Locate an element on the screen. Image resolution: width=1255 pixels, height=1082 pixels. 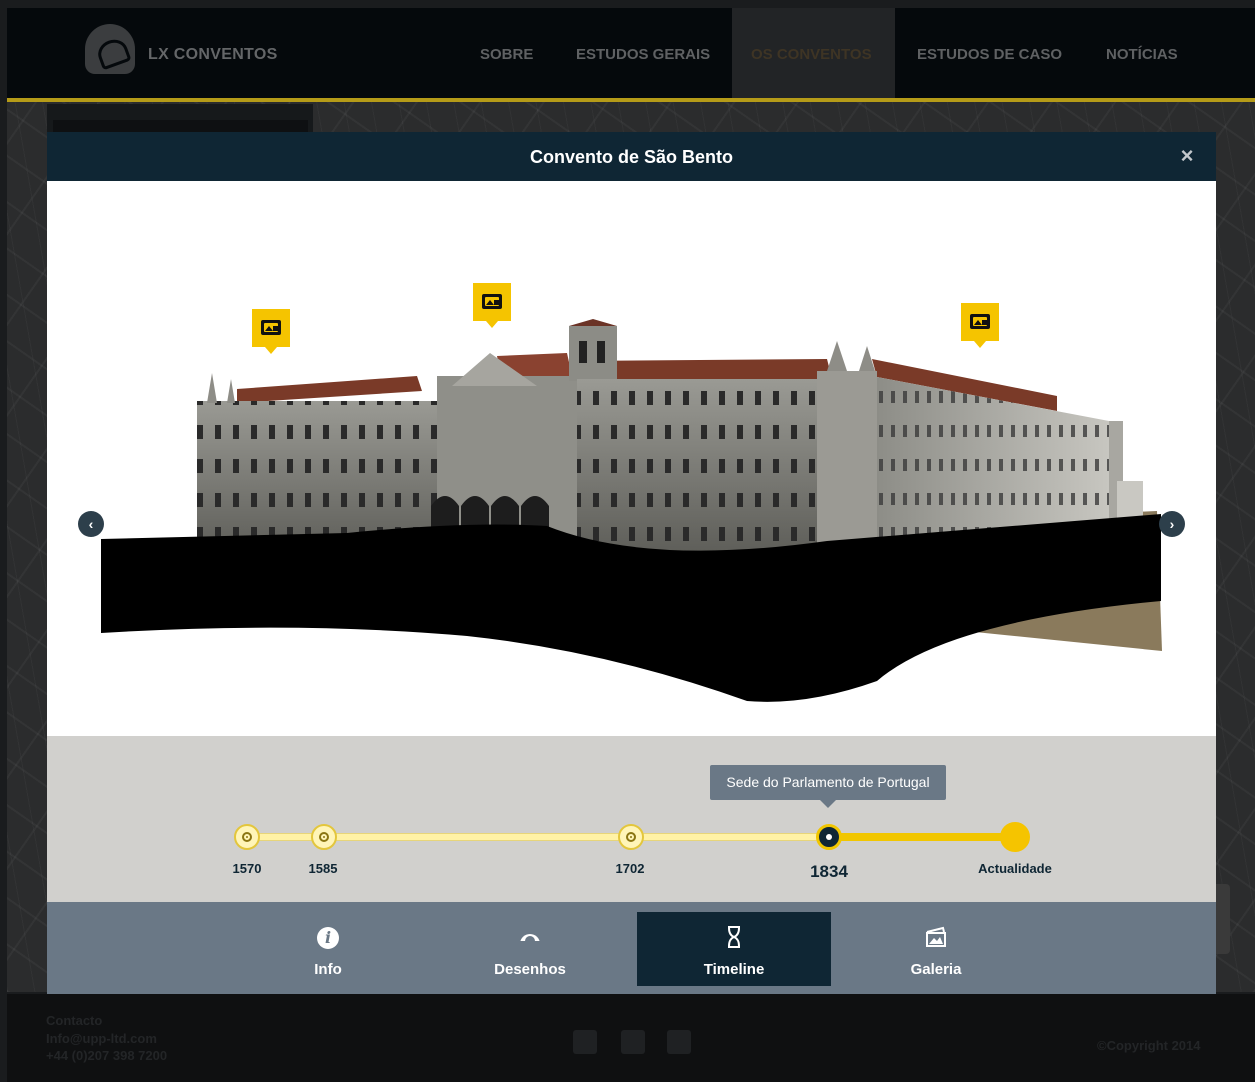
facebook-icon is located at coordinates (585, 1042).